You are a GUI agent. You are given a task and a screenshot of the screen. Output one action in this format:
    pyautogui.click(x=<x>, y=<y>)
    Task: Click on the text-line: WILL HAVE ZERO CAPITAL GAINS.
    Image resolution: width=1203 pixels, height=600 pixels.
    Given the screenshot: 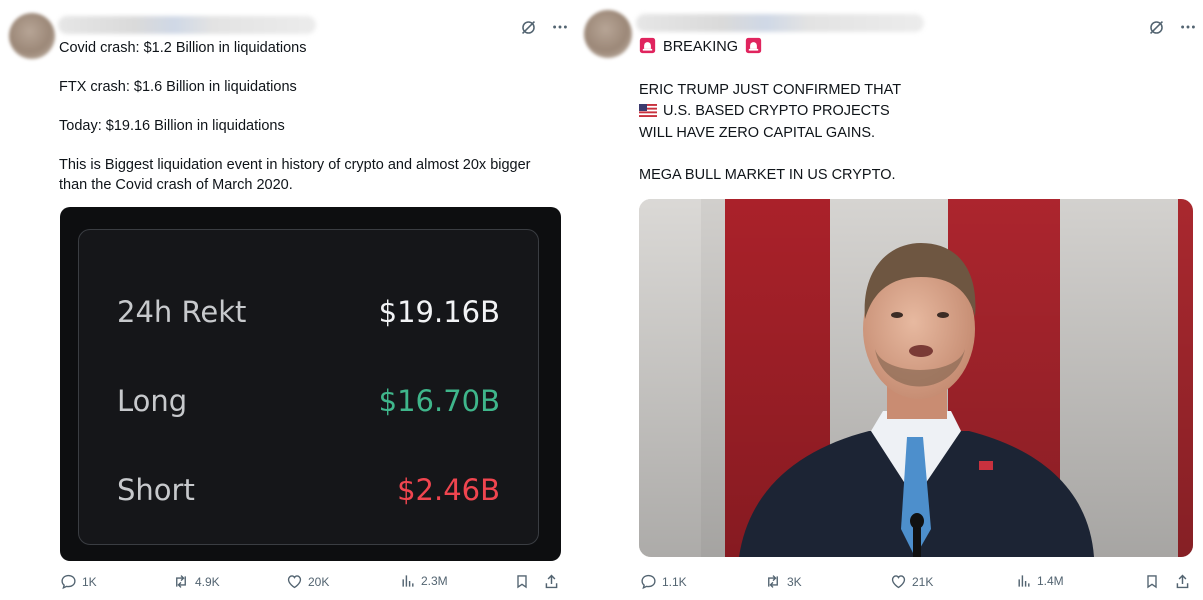 What is the action you would take?
    pyautogui.click(x=757, y=132)
    